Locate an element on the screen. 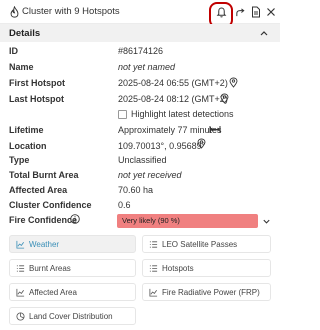 The height and width of the screenshot is (330, 320). total-burnt-area-value: not yet received is located at coordinates (150, 175).